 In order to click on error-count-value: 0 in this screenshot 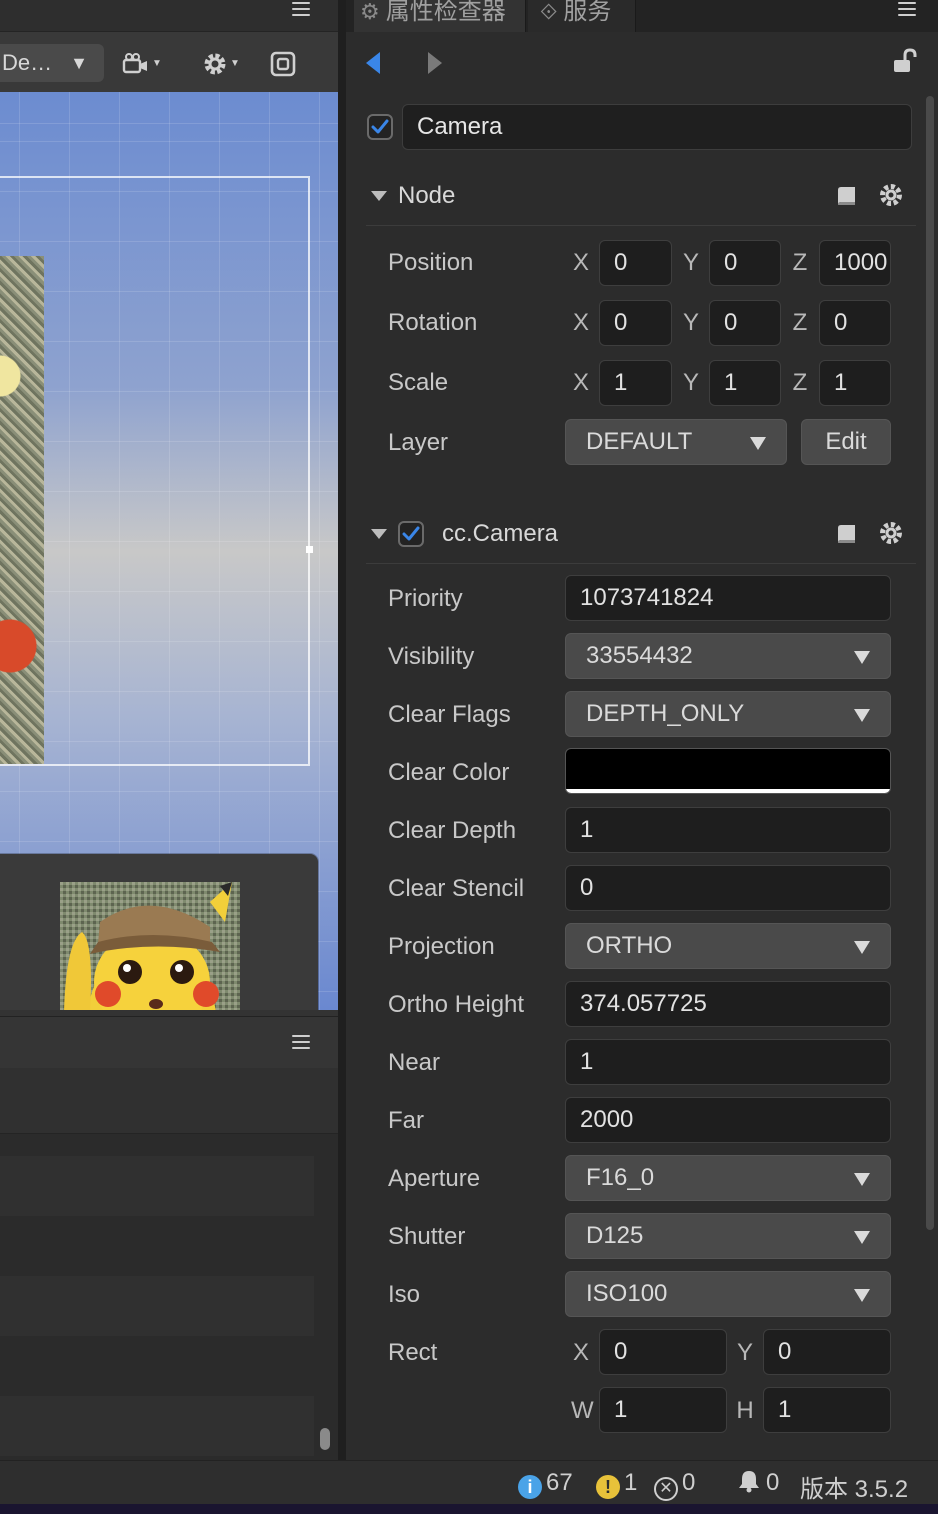, I will do `click(689, 1482)`.